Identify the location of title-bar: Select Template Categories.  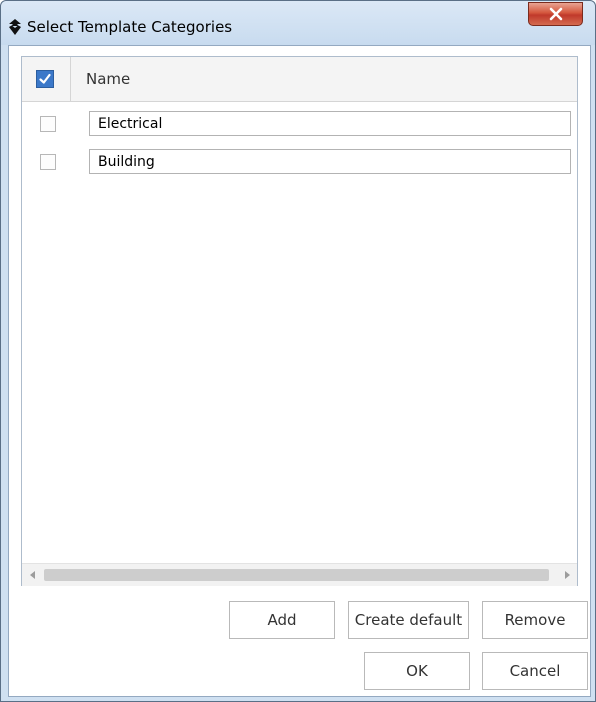
(298, 23).